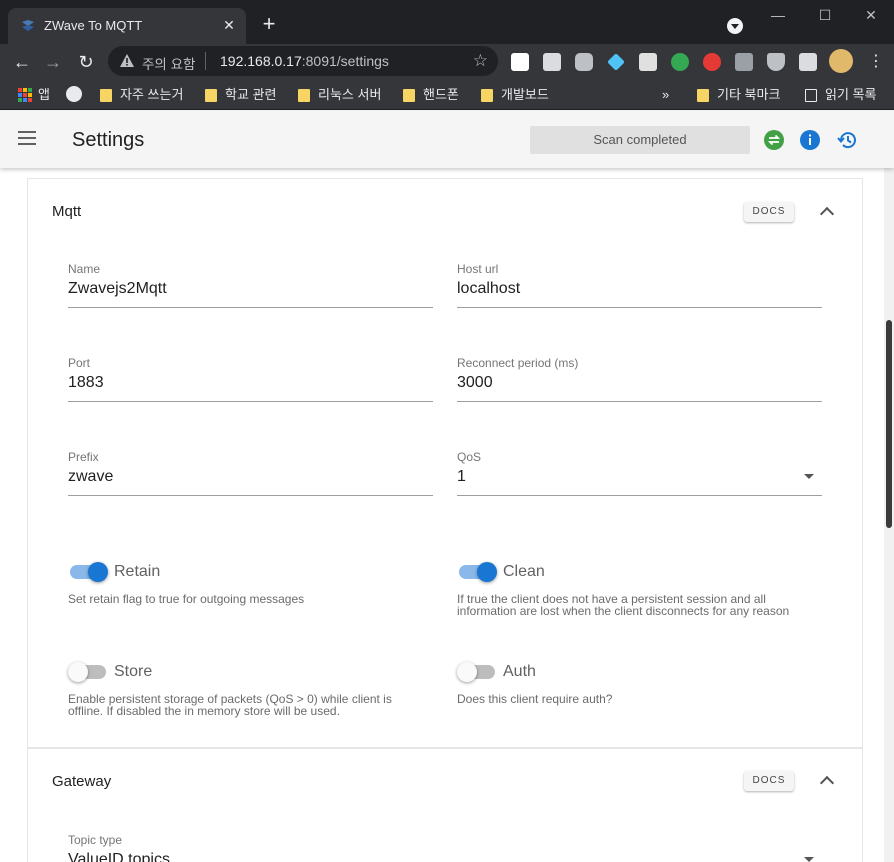 Image resolution: width=894 pixels, height=862 pixels. Describe the element at coordinates (251, 94) in the screenshot. I see `bookmark-label: 학교 관련` at that location.